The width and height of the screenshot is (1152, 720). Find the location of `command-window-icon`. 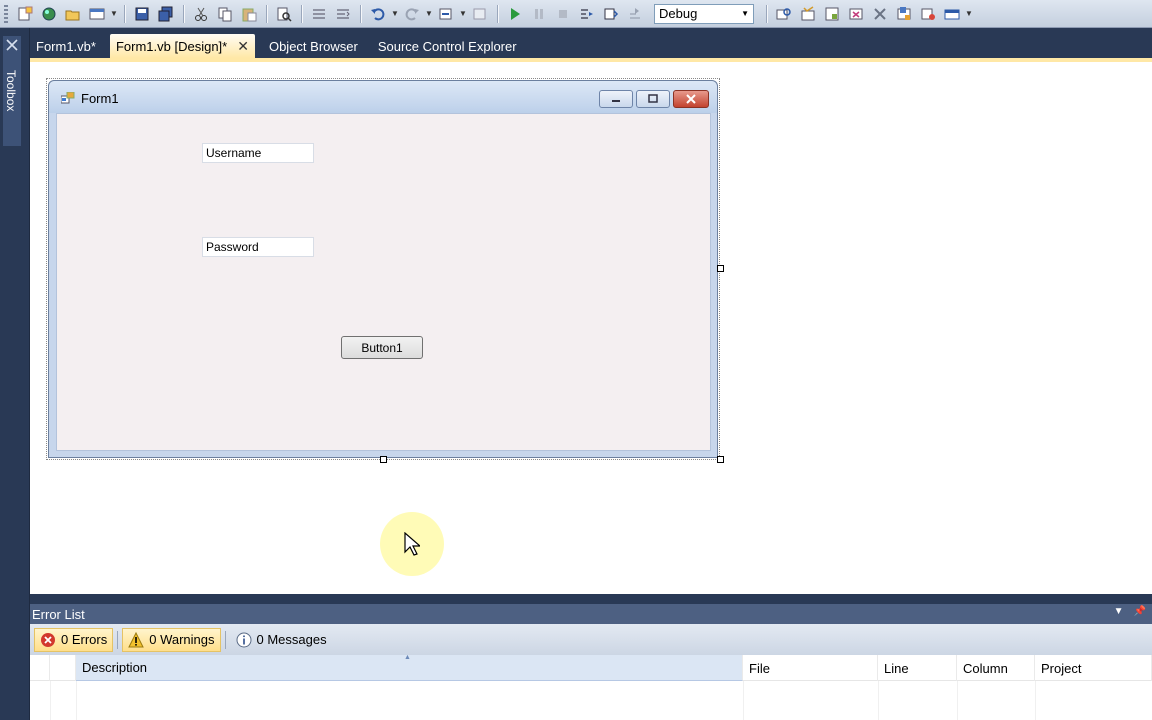

command-window-icon is located at coordinates (904, 14).